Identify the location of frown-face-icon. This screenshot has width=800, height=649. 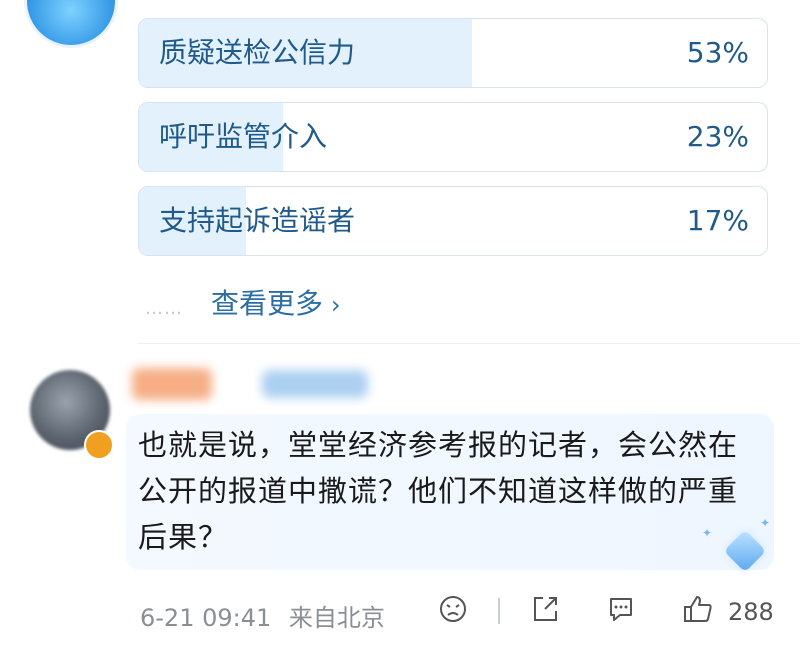
(453, 609).